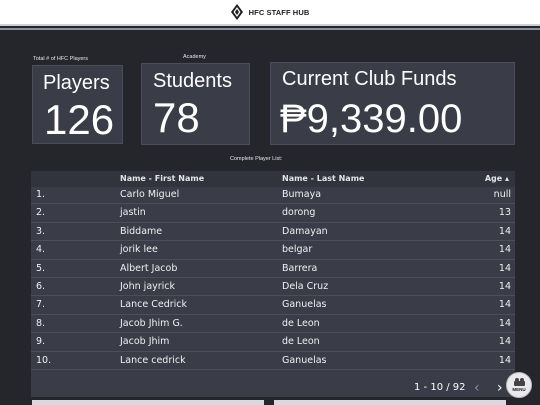 Image resolution: width=540 pixels, height=405 pixels. I want to click on row-index: 4., so click(41, 250).